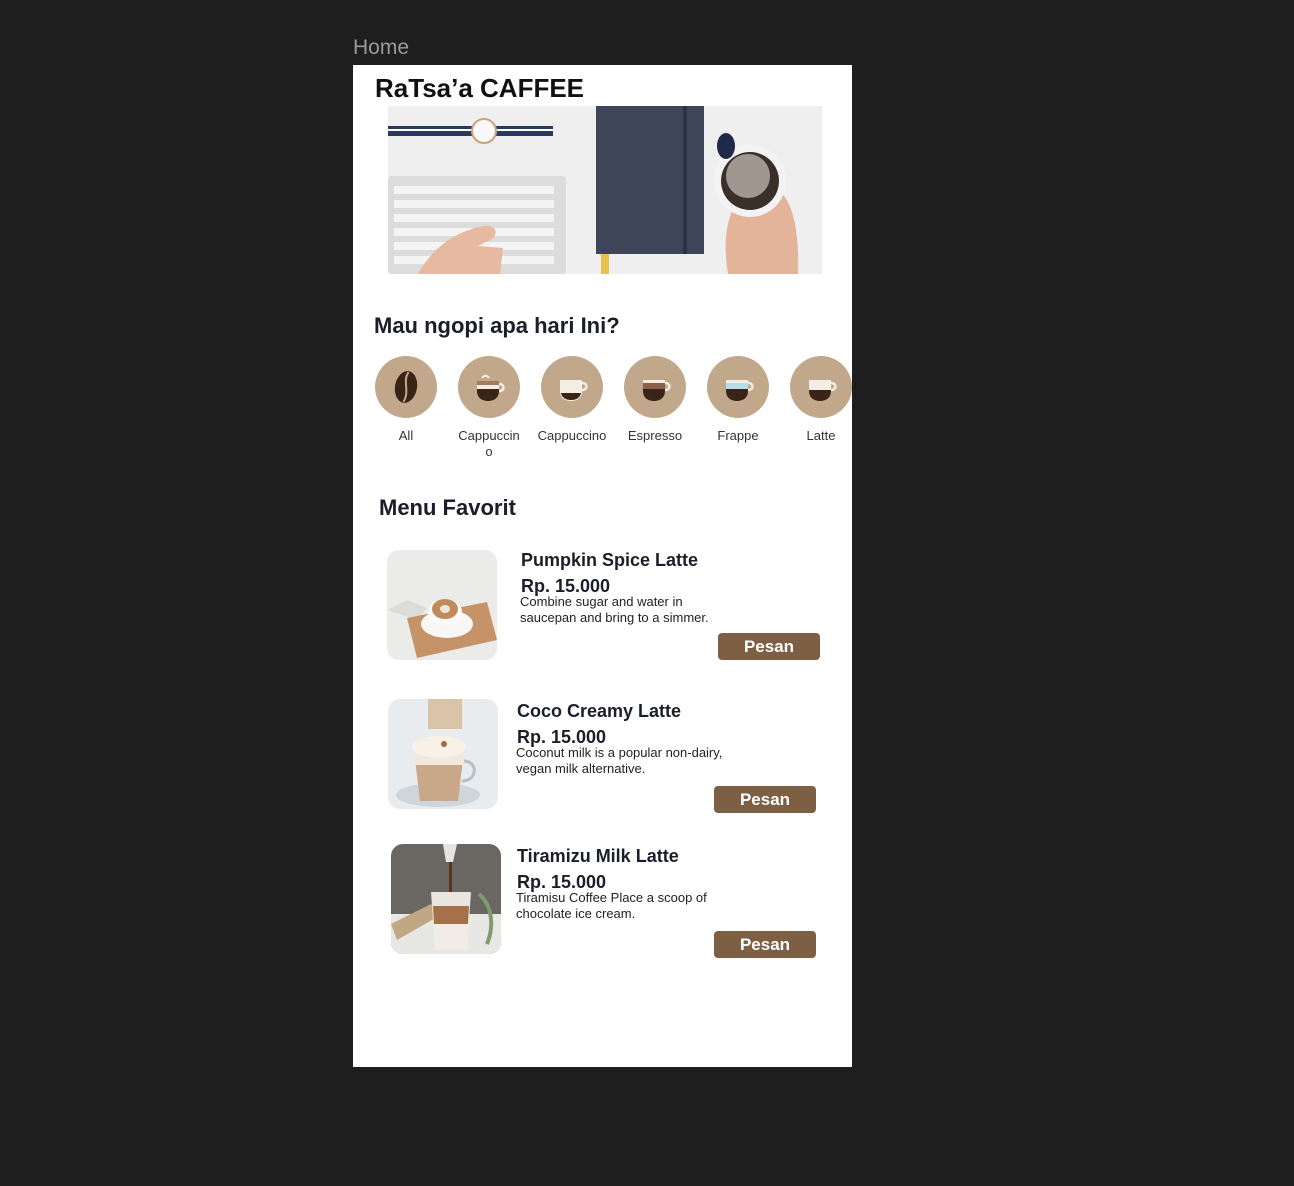 Image resolution: width=1294 pixels, height=1186 pixels. I want to click on latte-cup-icon, so click(823, 390).